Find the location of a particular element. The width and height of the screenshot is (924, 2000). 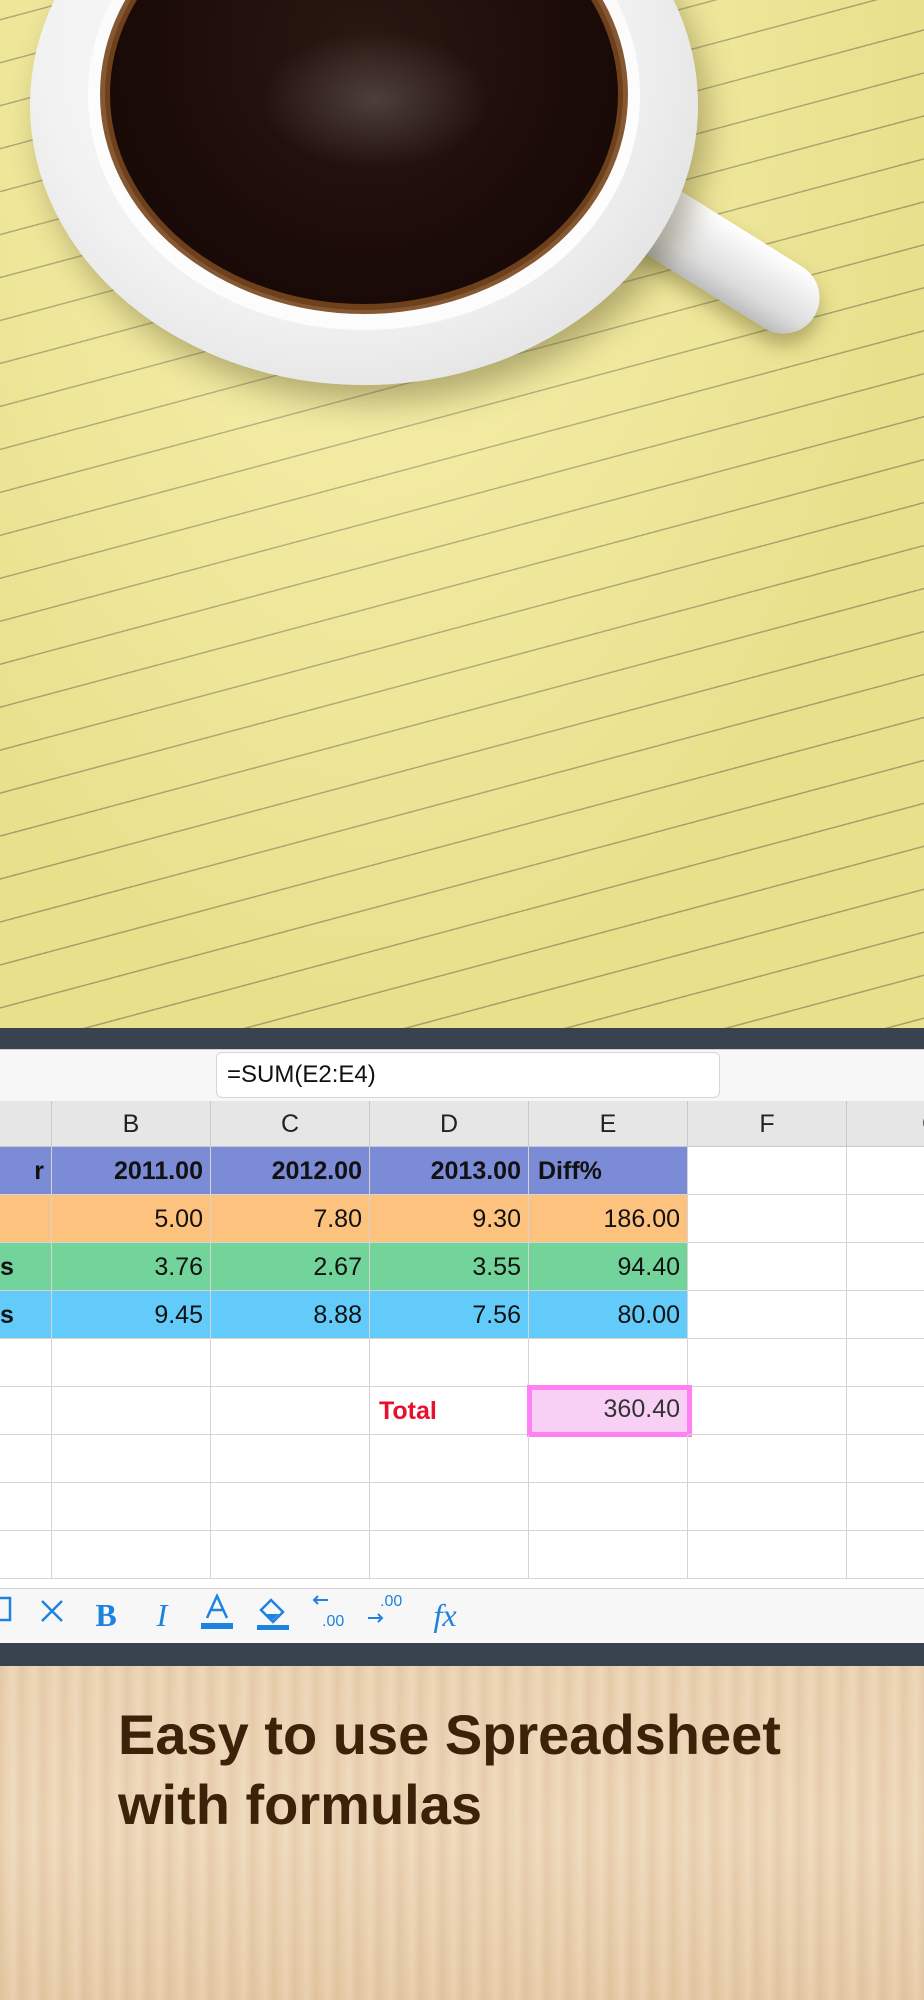

column-header-g: G is located at coordinates (885, 1124).